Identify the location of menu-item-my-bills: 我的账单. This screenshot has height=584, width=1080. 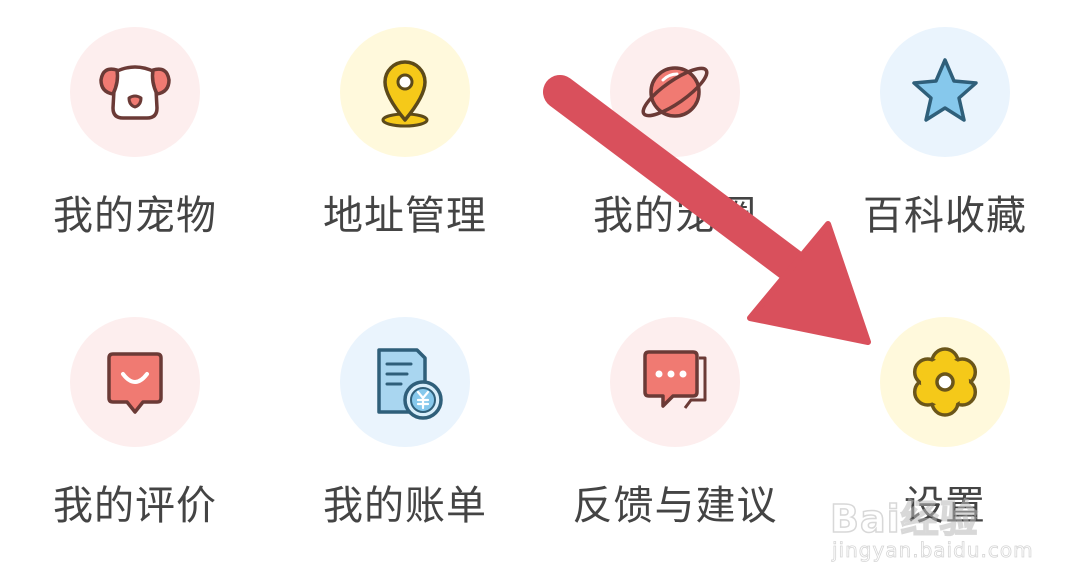
(405, 425).